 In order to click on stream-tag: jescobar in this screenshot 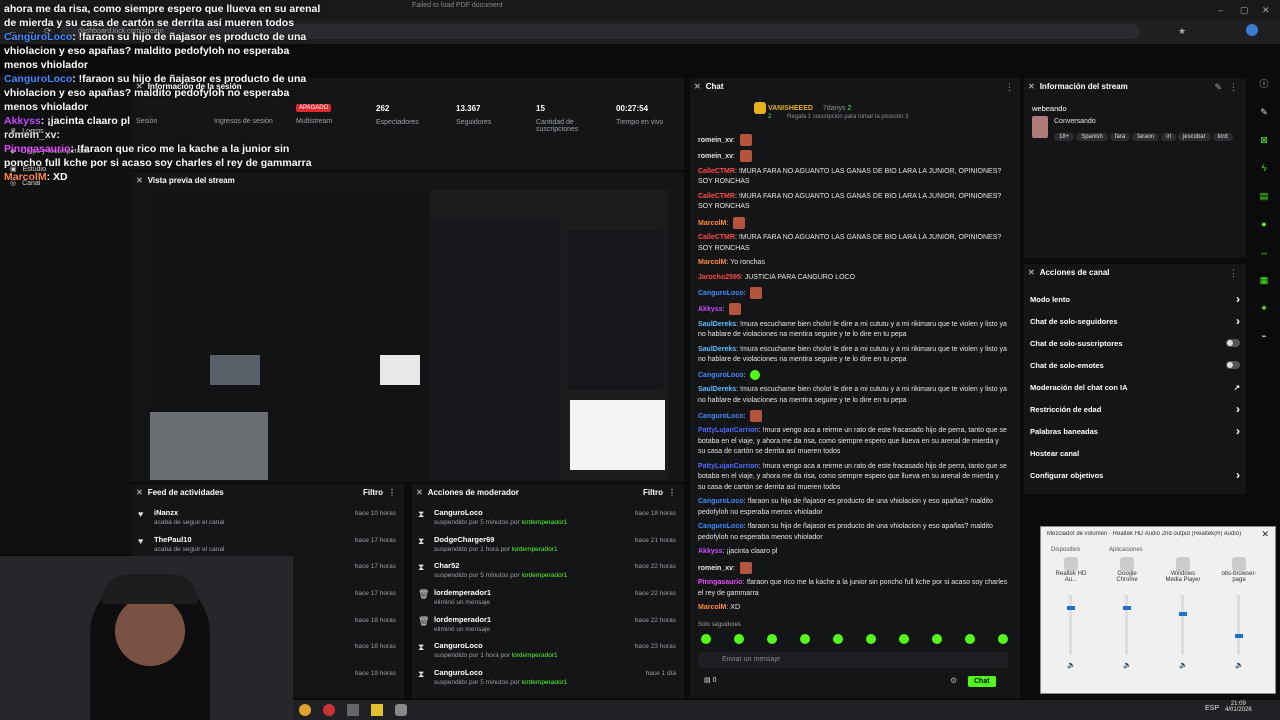, I will do `click(1194, 137)`.